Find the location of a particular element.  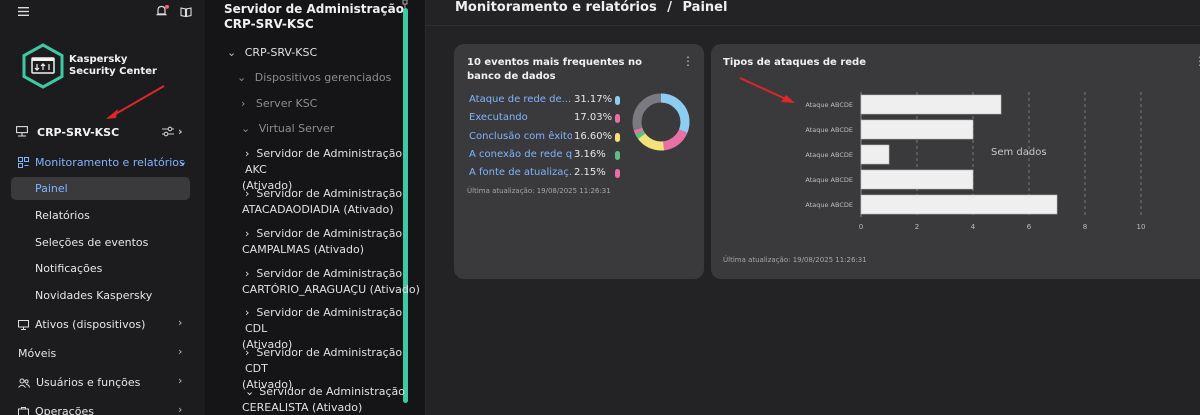

list-item: Executando 17.03% is located at coordinates (544, 119).